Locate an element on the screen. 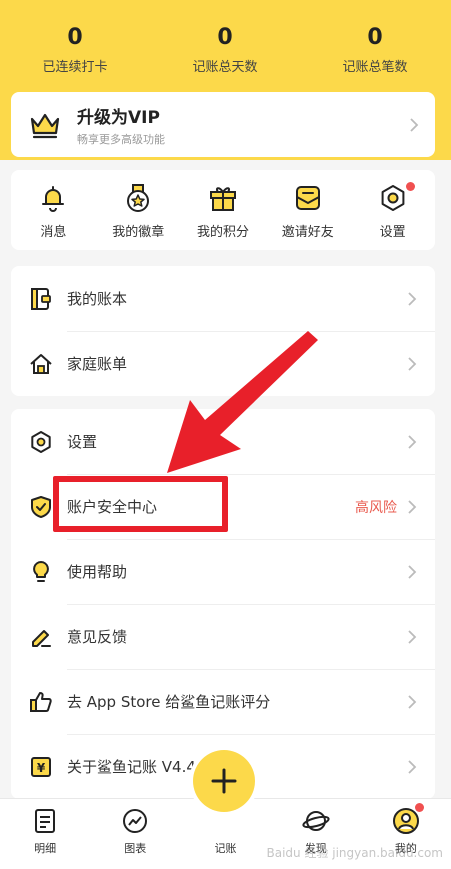 The height and width of the screenshot is (869, 451). shortcut-settings: 设置 is located at coordinates (392, 210).